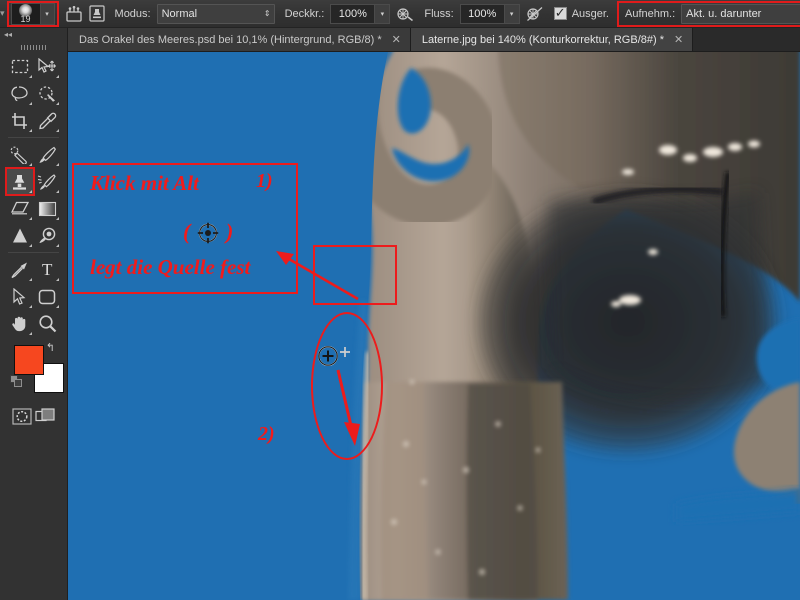 The height and width of the screenshot is (600, 800). I want to click on aligned-checkbox: Ausger., so click(581, 12).